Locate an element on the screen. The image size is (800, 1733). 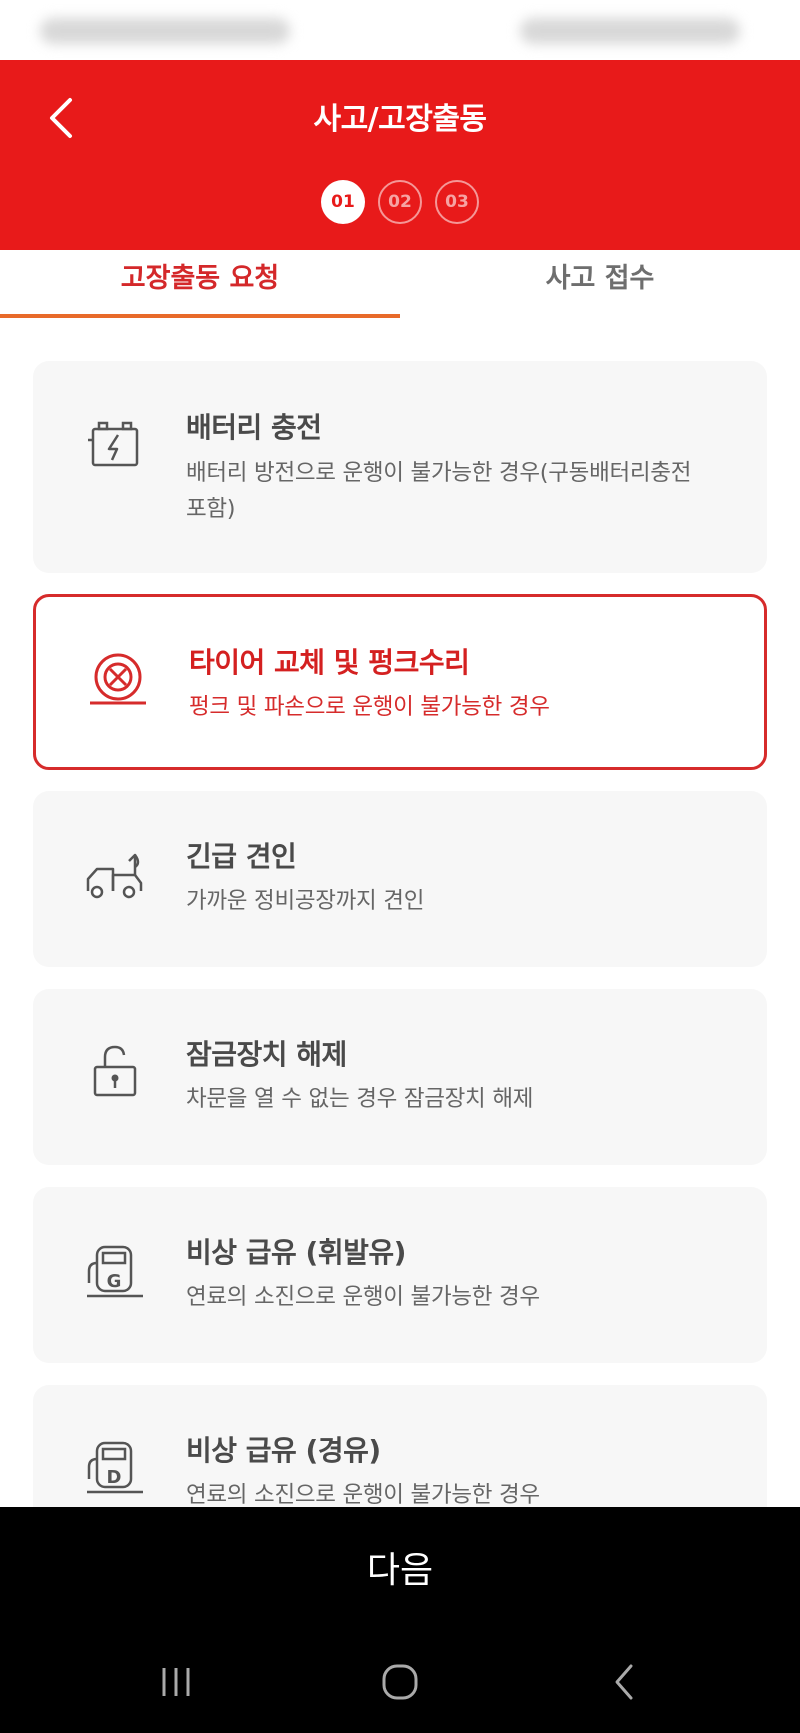
home-icon is located at coordinates (400, 1682).